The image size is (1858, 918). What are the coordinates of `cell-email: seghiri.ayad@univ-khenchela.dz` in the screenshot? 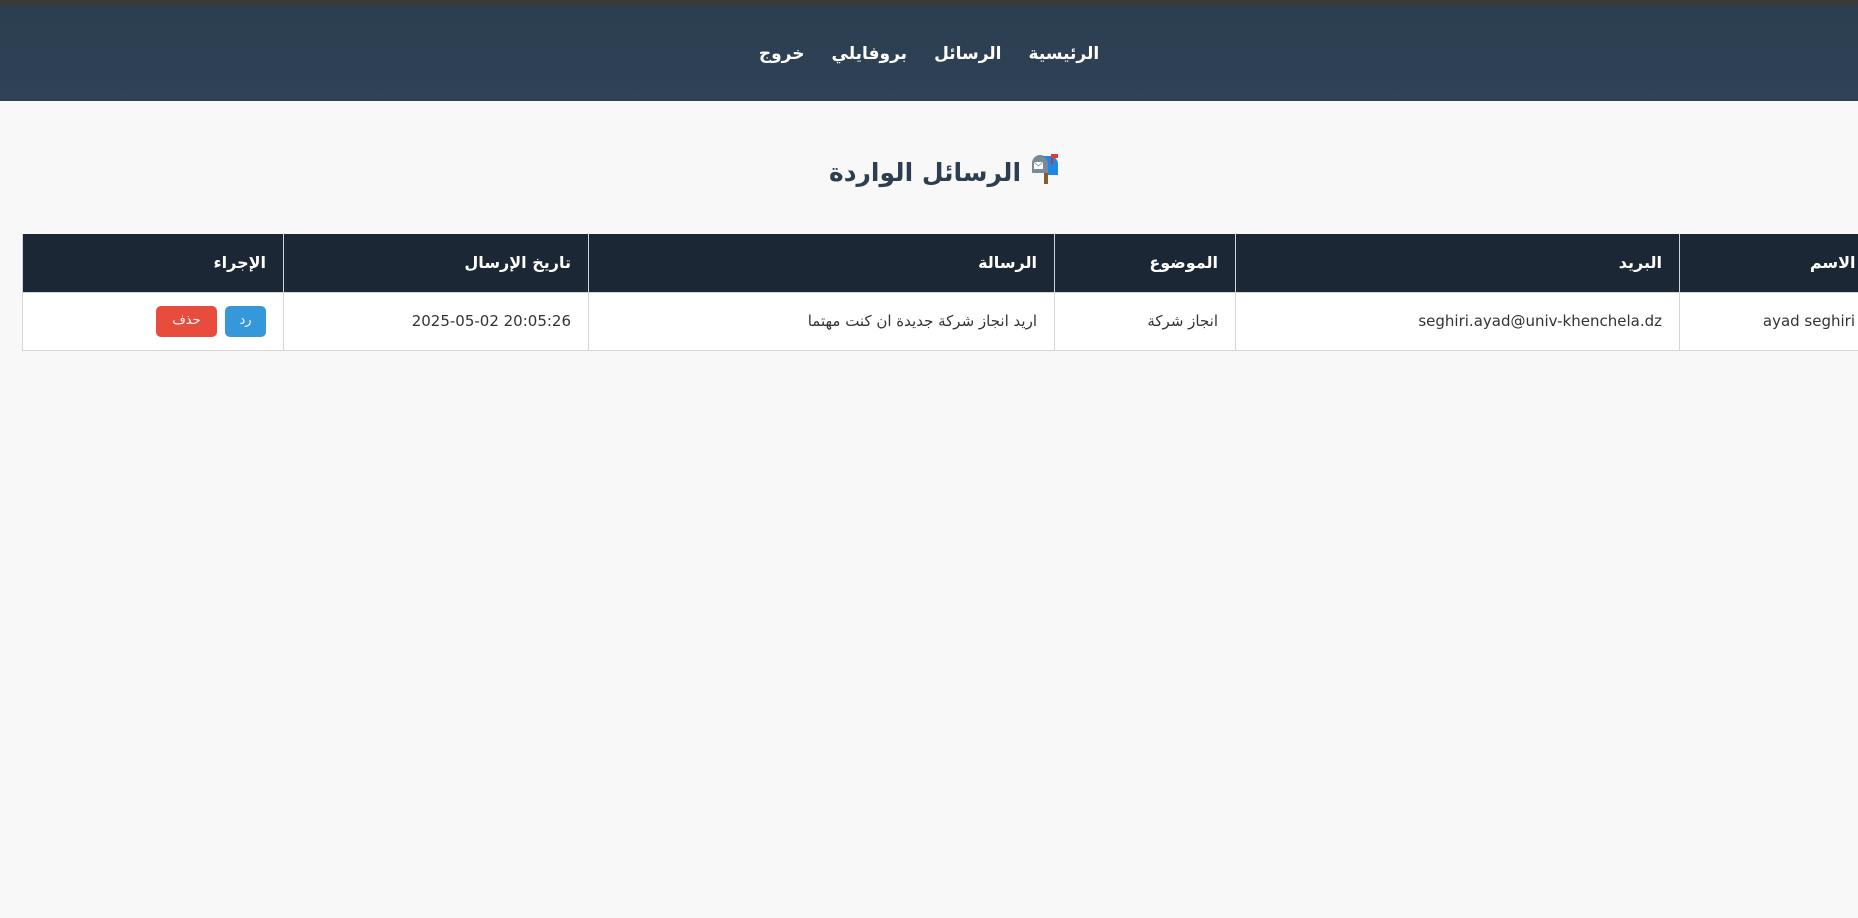 It's located at (1457, 321).